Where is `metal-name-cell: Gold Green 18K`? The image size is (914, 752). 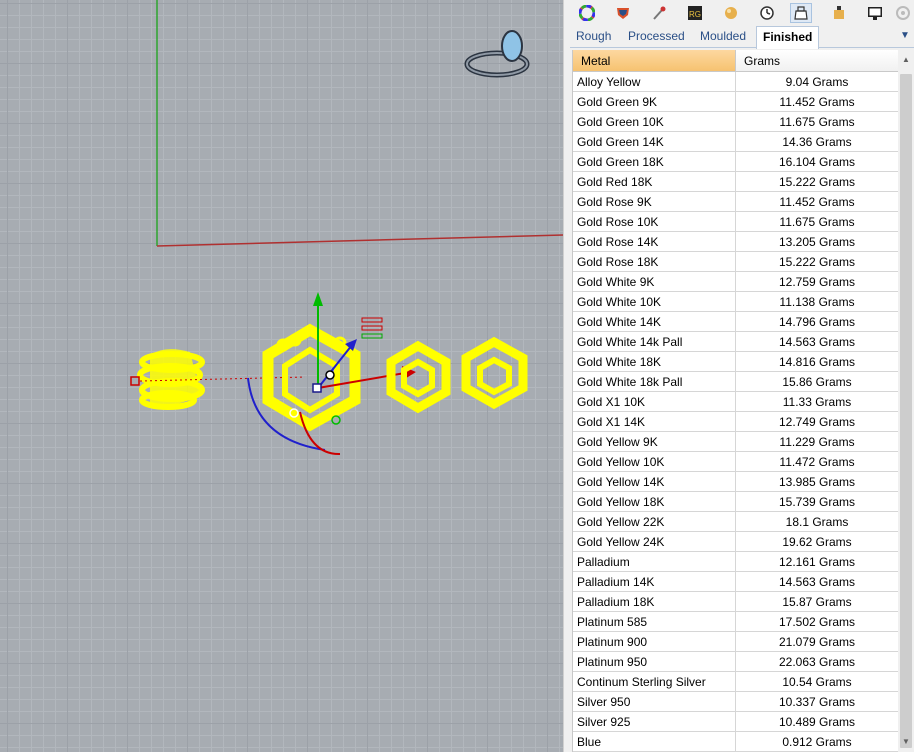
metal-name-cell: Gold Green 18K is located at coordinates (654, 162).